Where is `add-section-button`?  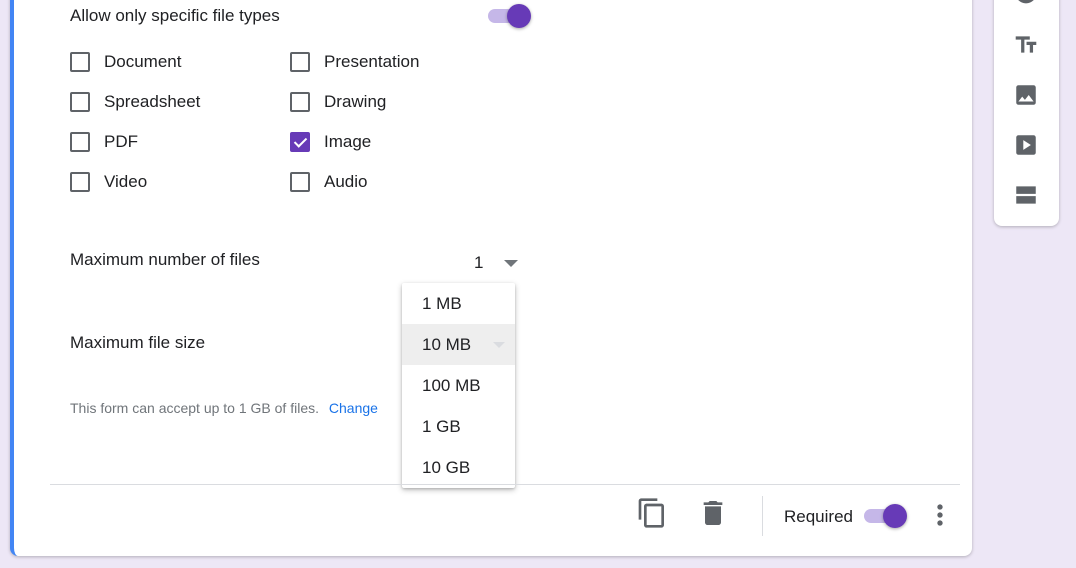 add-section-button is located at coordinates (1026, 195).